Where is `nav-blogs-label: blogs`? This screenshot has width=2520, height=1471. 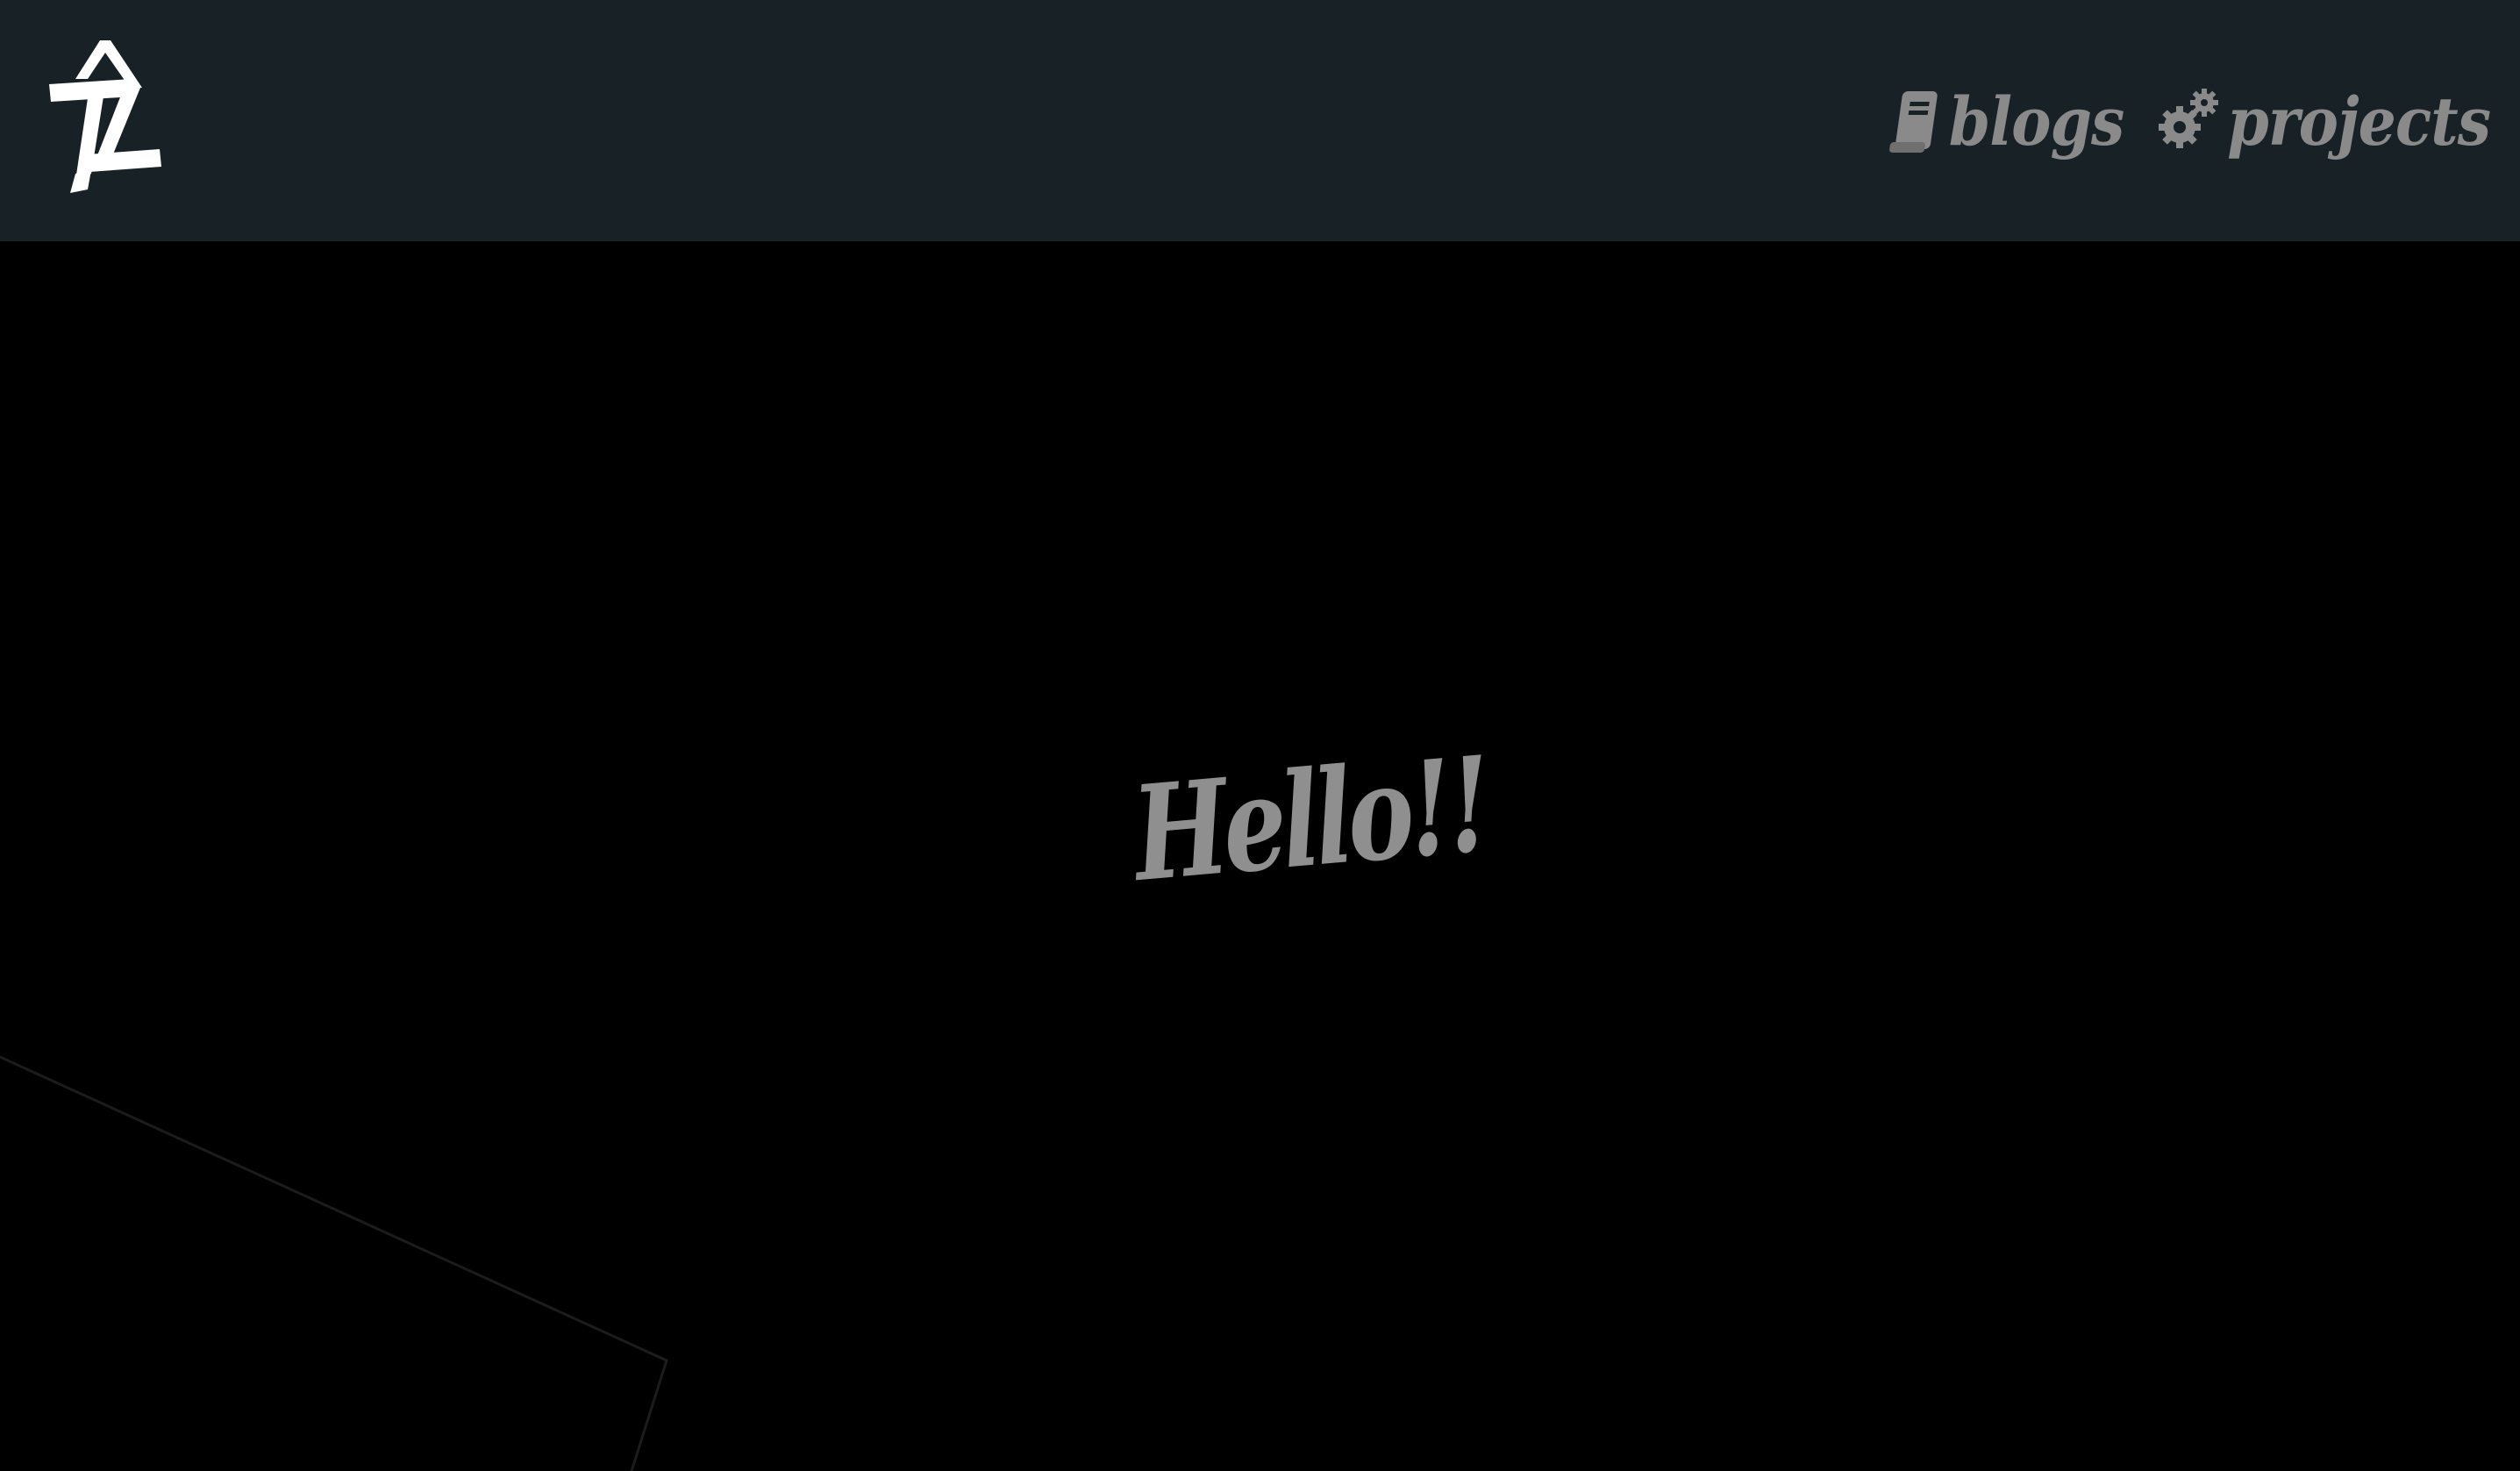 nav-blogs-label: blogs is located at coordinates (2036, 121).